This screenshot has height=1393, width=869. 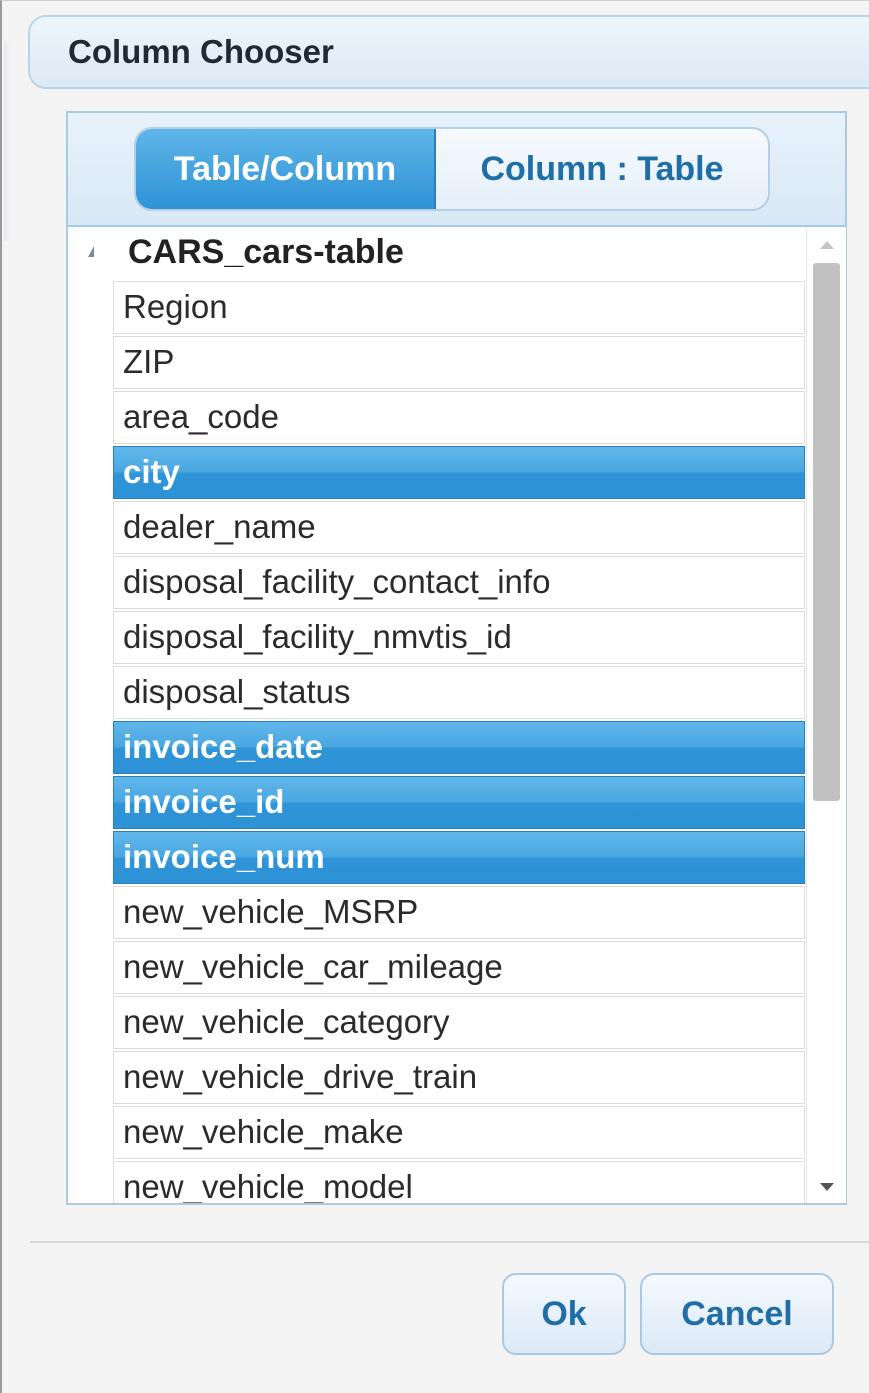 I want to click on tree-item-row: disposal_facility_nmvtis_id, so click(x=459, y=637).